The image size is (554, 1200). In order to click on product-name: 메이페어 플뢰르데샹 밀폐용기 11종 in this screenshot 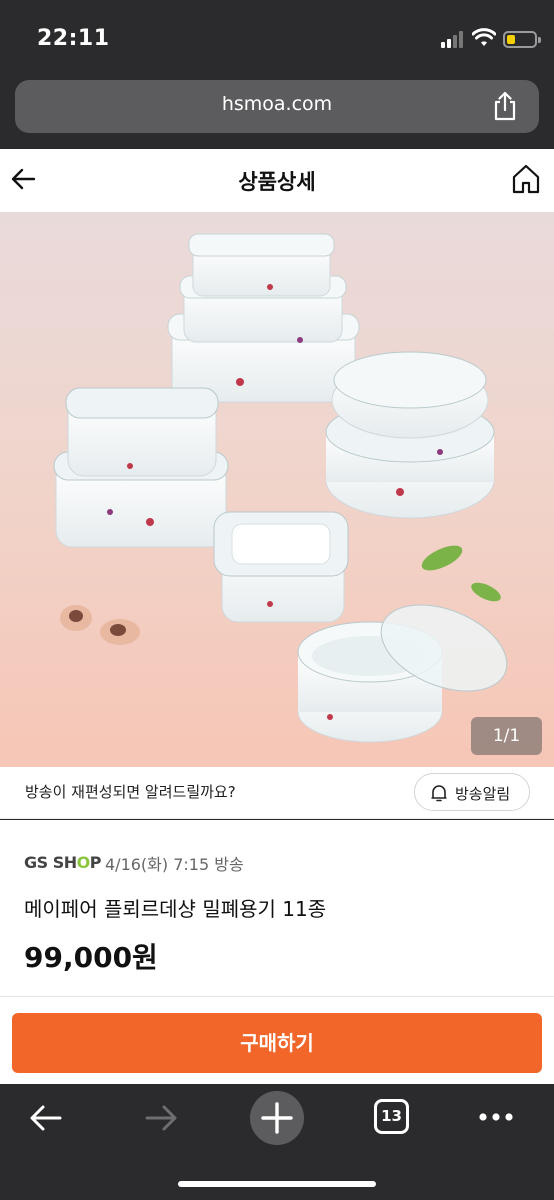, I will do `click(175, 909)`.